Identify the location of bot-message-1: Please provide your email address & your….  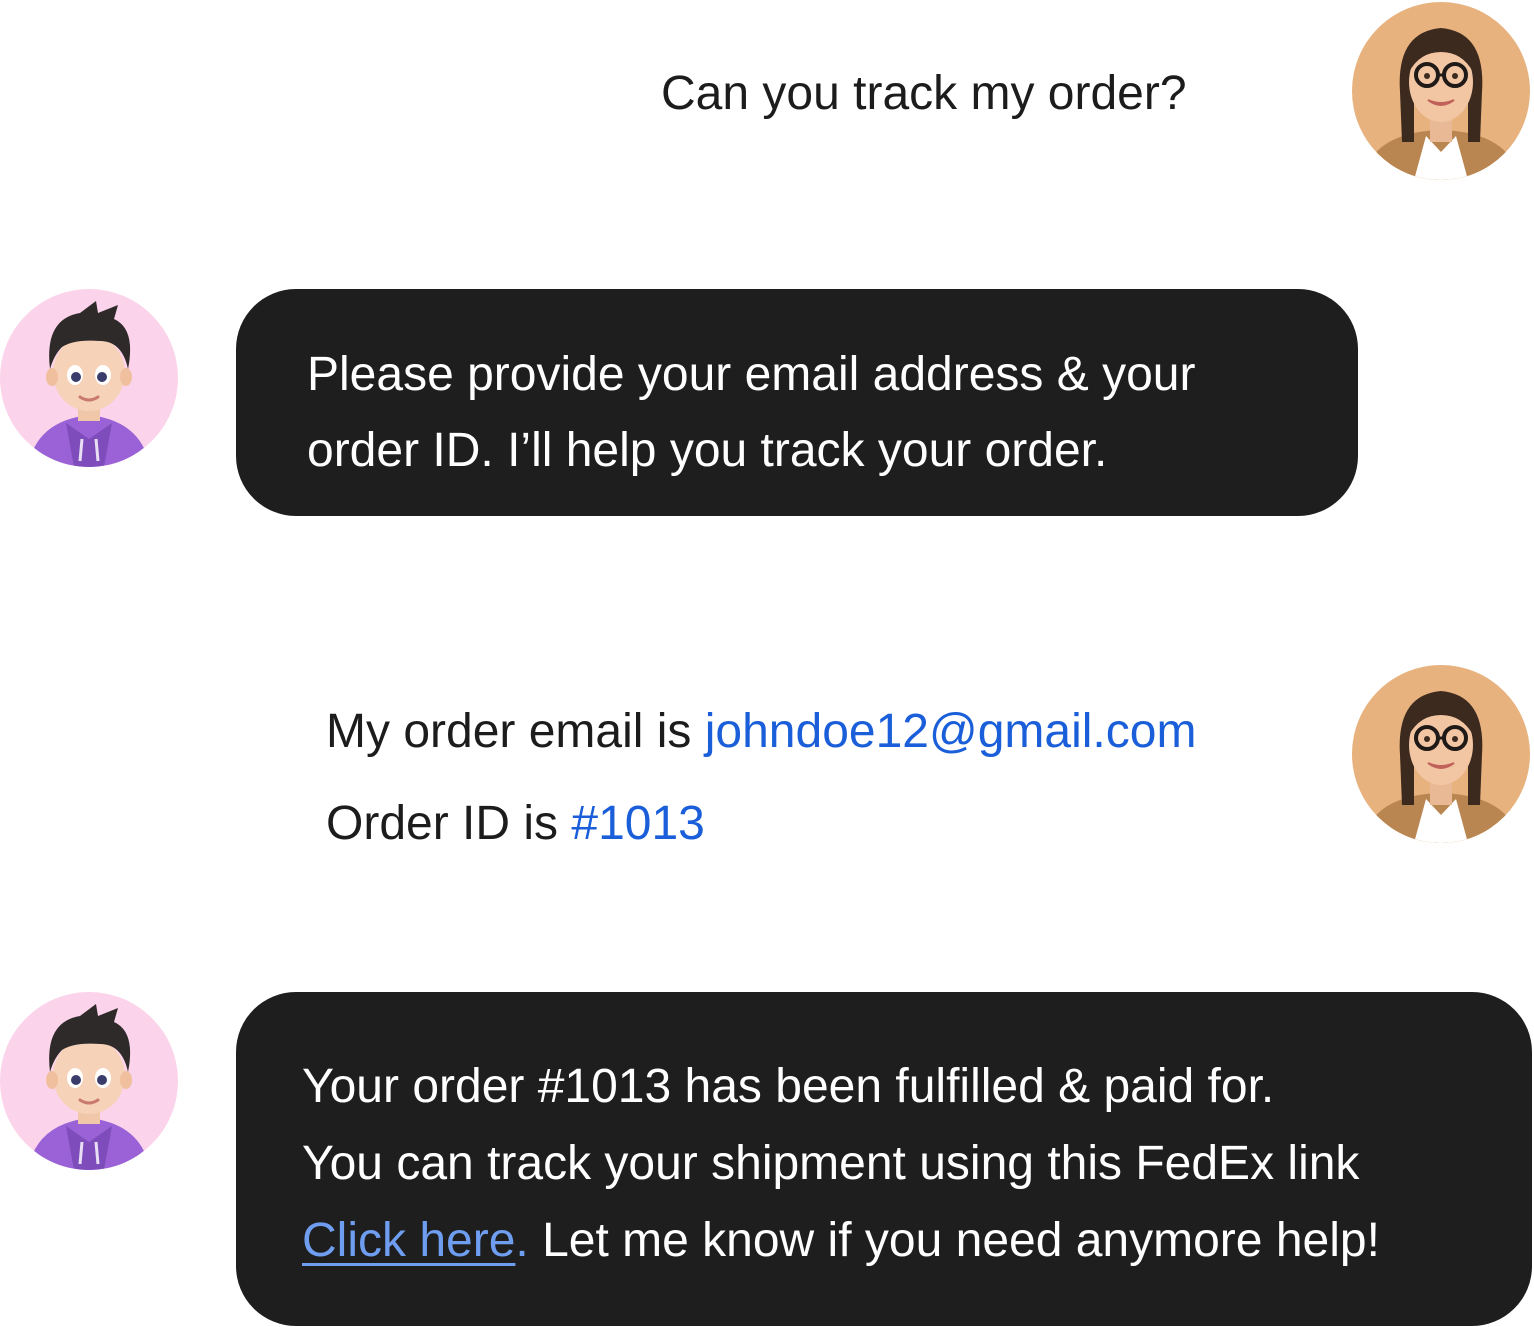
(797, 402).